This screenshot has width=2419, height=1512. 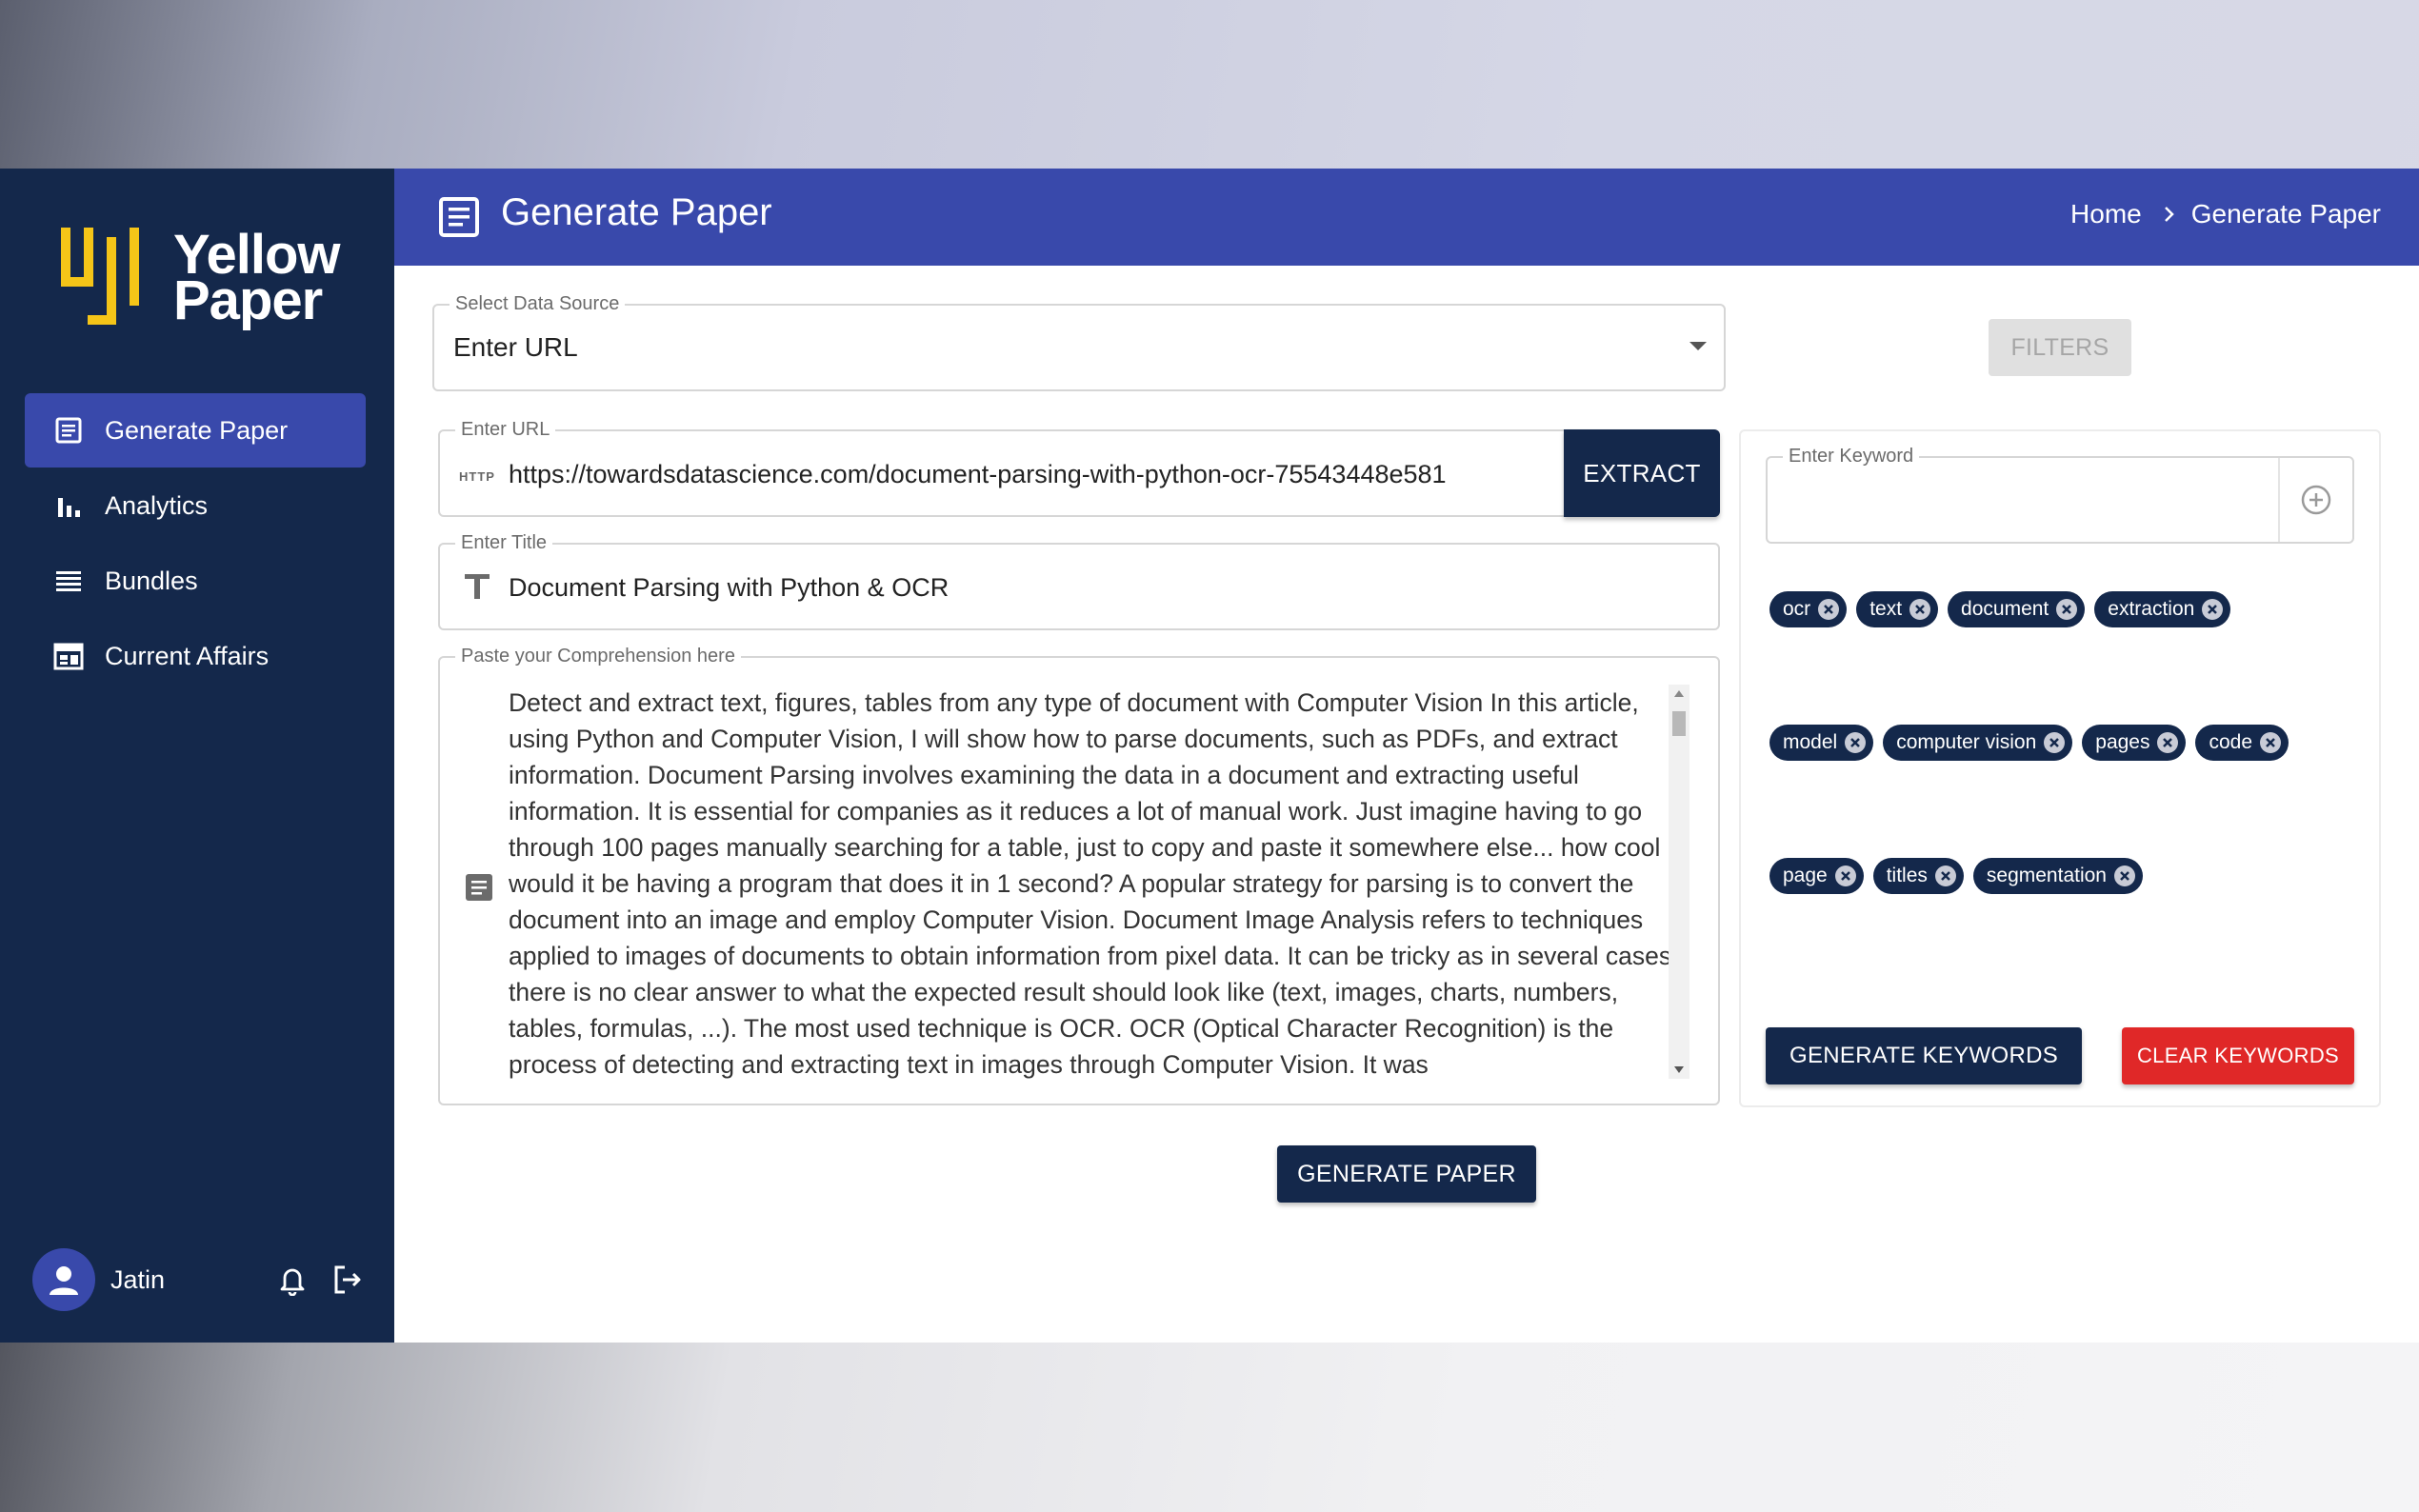 I want to click on sidebar-item-current-affairs: Current Affairs, so click(x=195, y=656).